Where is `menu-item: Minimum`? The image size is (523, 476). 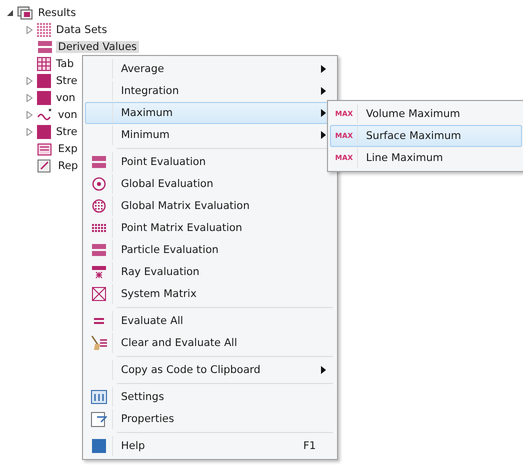
menu-item: Minimum is located at coordinates (210, 135).